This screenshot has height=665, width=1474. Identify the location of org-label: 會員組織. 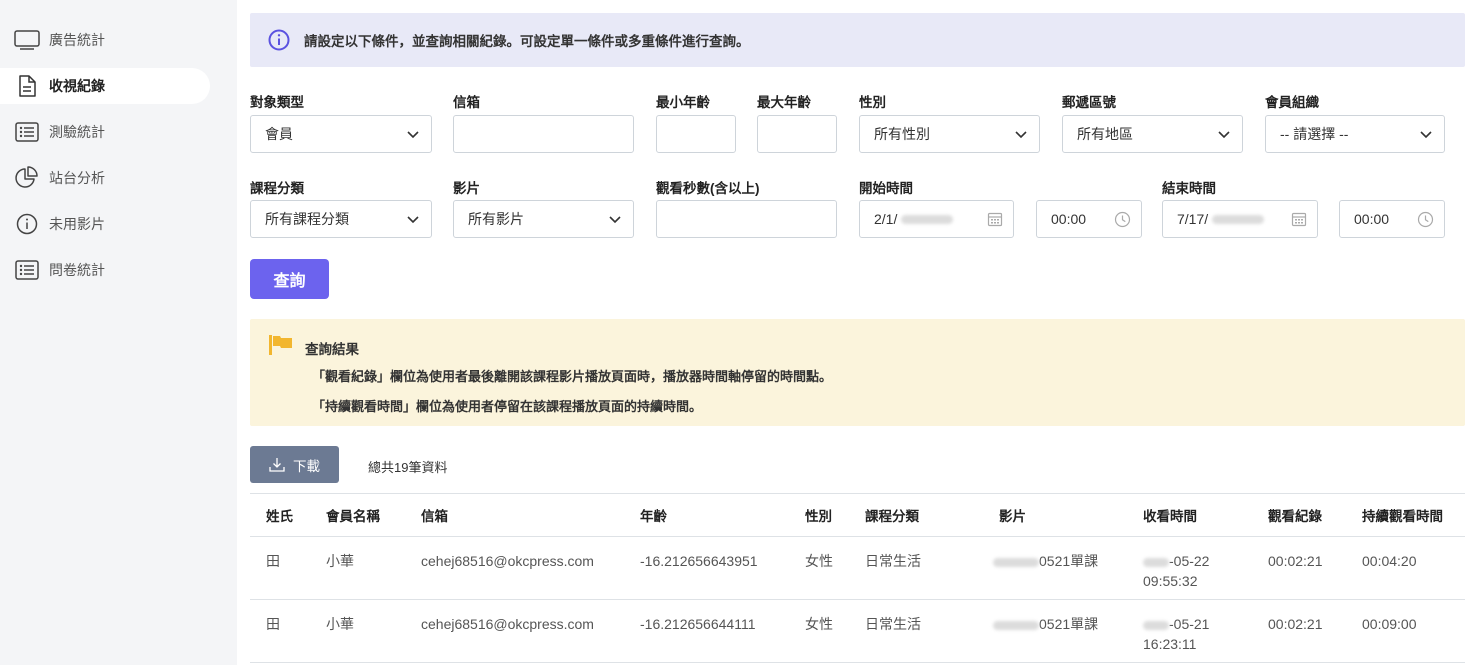
(1292, 102).